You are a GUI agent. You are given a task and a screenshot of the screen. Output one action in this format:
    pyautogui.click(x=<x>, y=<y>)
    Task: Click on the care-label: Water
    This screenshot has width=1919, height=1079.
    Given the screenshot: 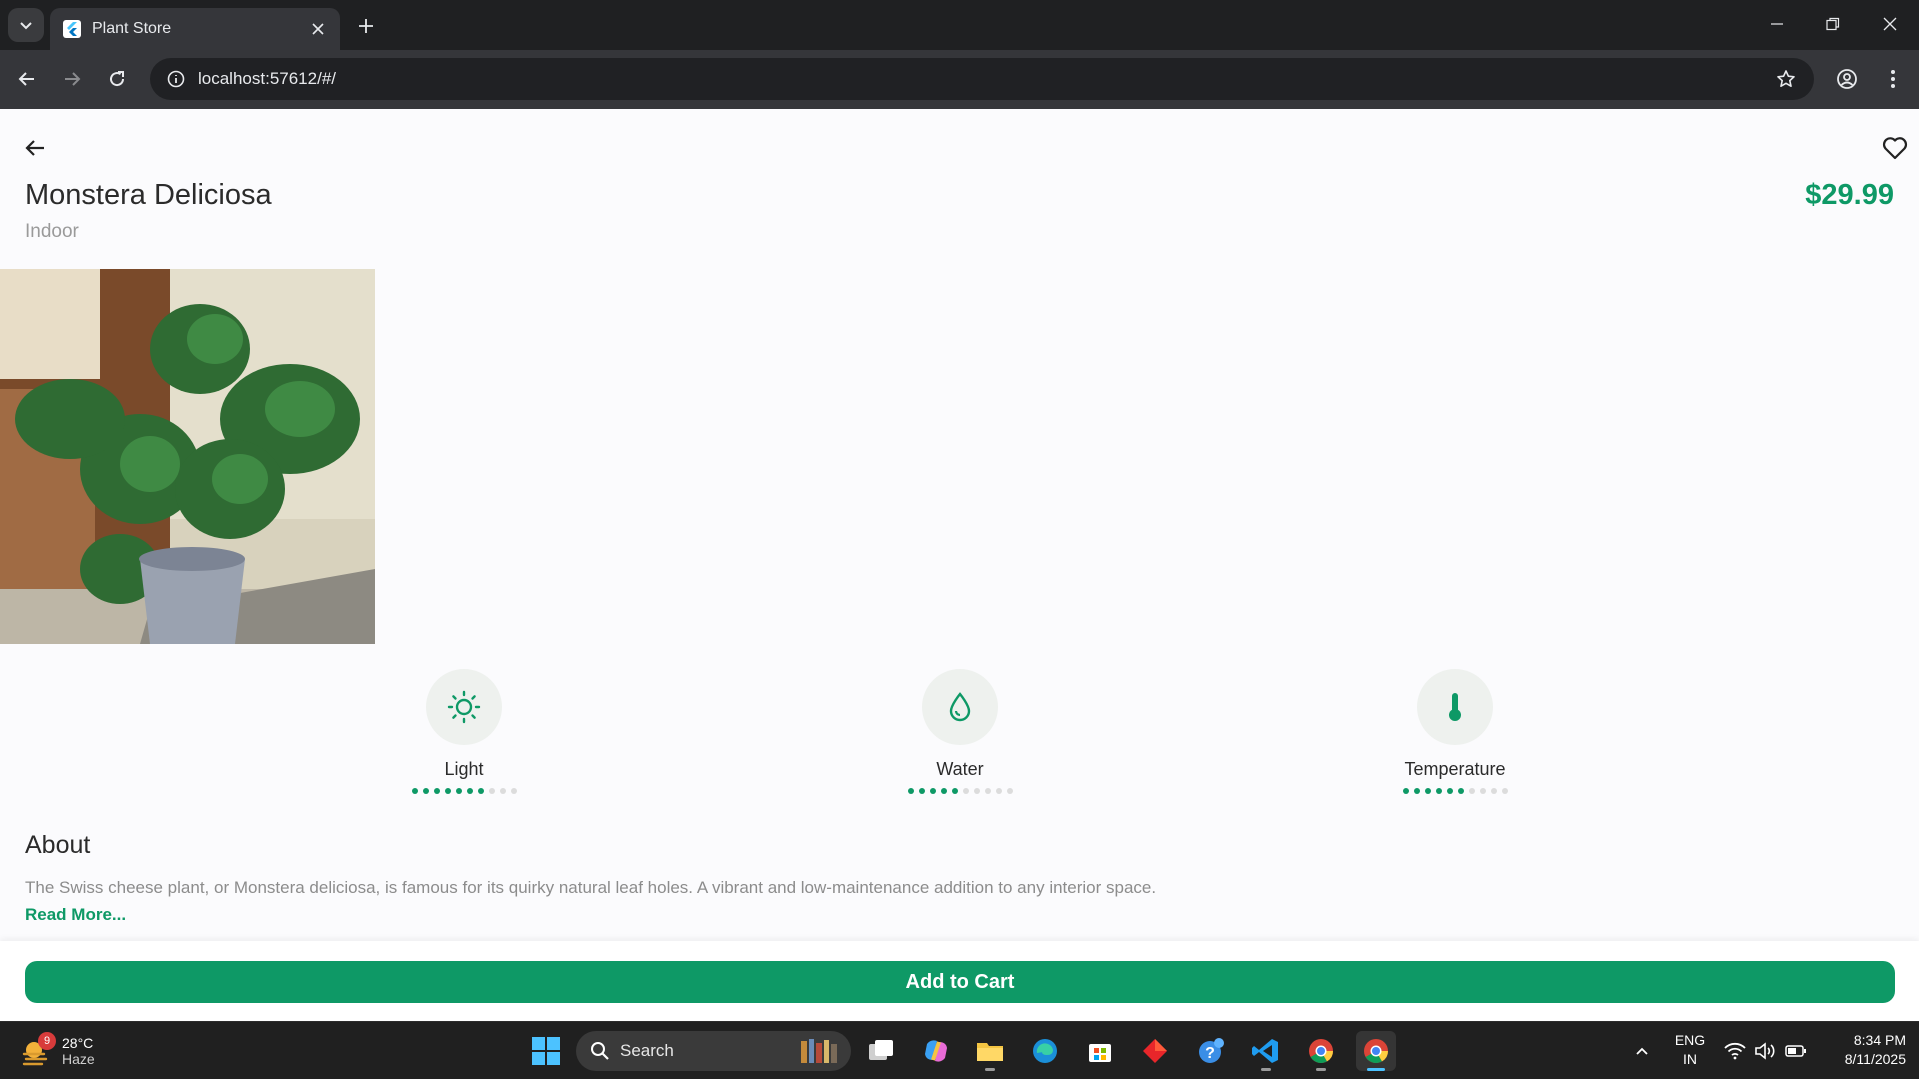 What is the action you would take?
    pyautogui.click(x=960, y=769)
    